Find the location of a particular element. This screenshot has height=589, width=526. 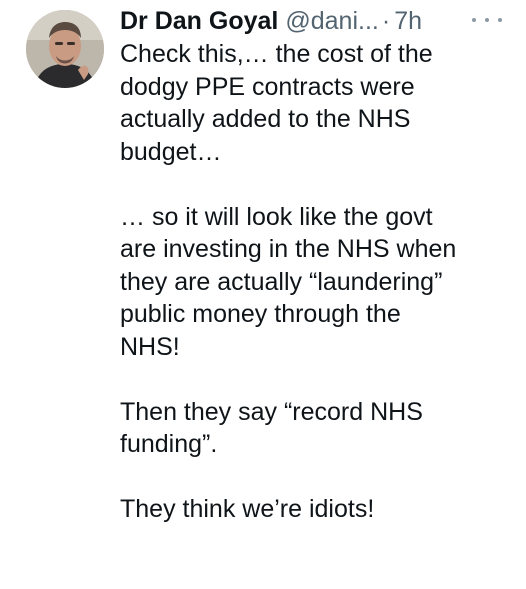

more-horizontal-icon is located at coordinates (474, 20).